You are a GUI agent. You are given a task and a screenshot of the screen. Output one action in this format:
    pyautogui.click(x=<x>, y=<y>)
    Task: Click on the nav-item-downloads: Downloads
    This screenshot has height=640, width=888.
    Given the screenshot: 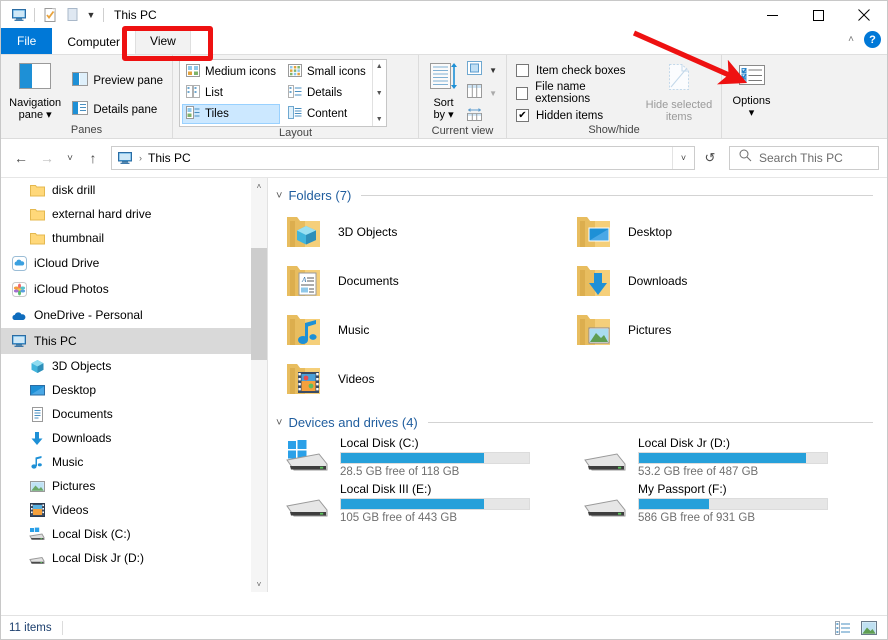 What is the action you would take?
    pyautogui.click(x=134, y=438)
    